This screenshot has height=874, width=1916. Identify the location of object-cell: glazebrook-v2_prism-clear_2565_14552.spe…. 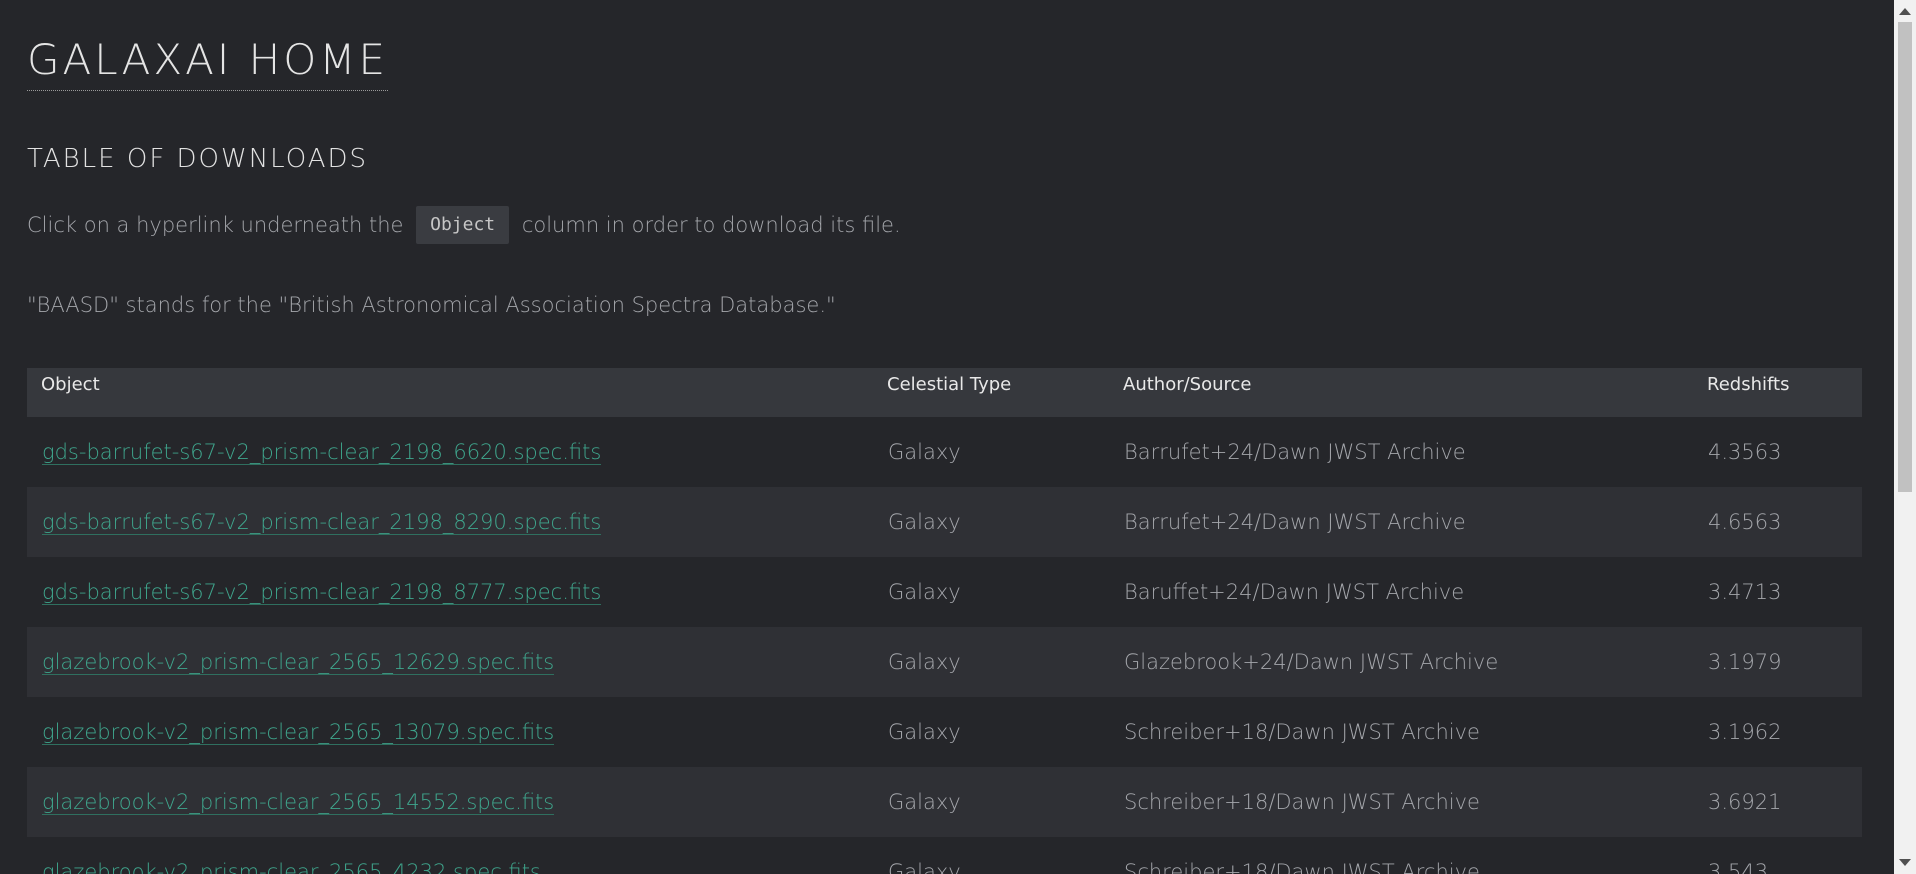
(450, 802).